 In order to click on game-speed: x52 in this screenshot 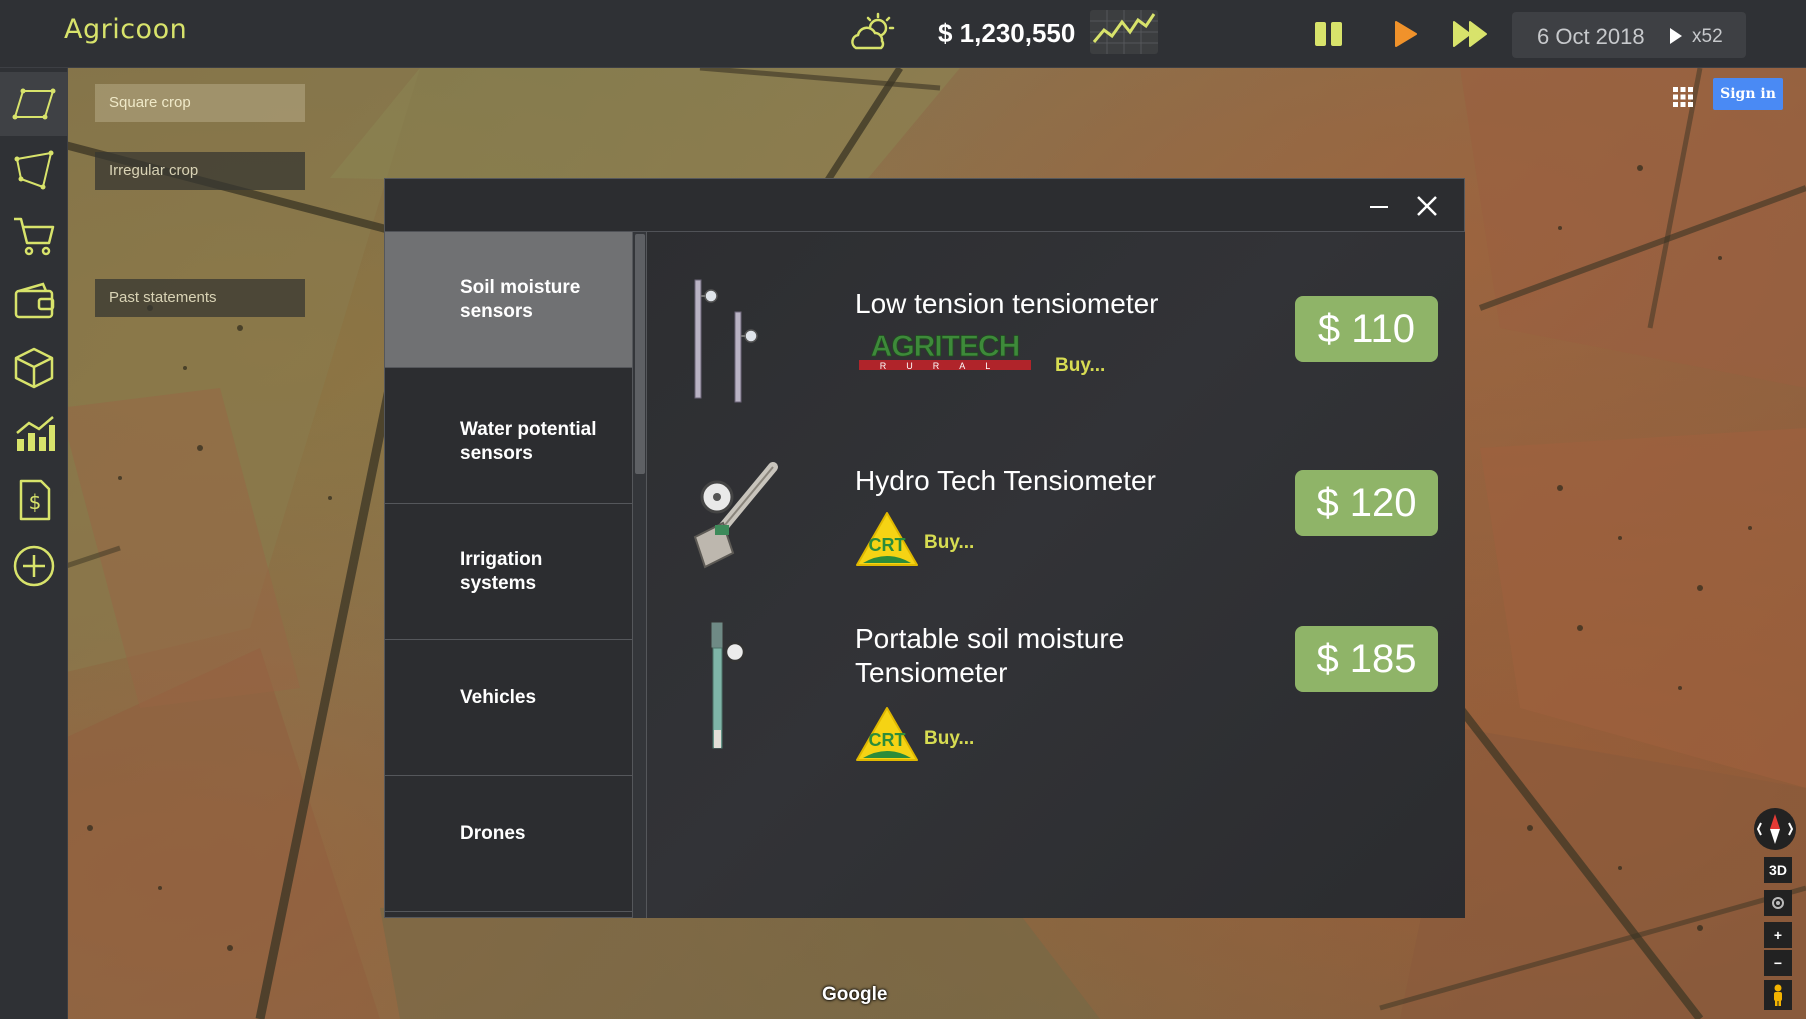, I will do `click(1707, 36)`.